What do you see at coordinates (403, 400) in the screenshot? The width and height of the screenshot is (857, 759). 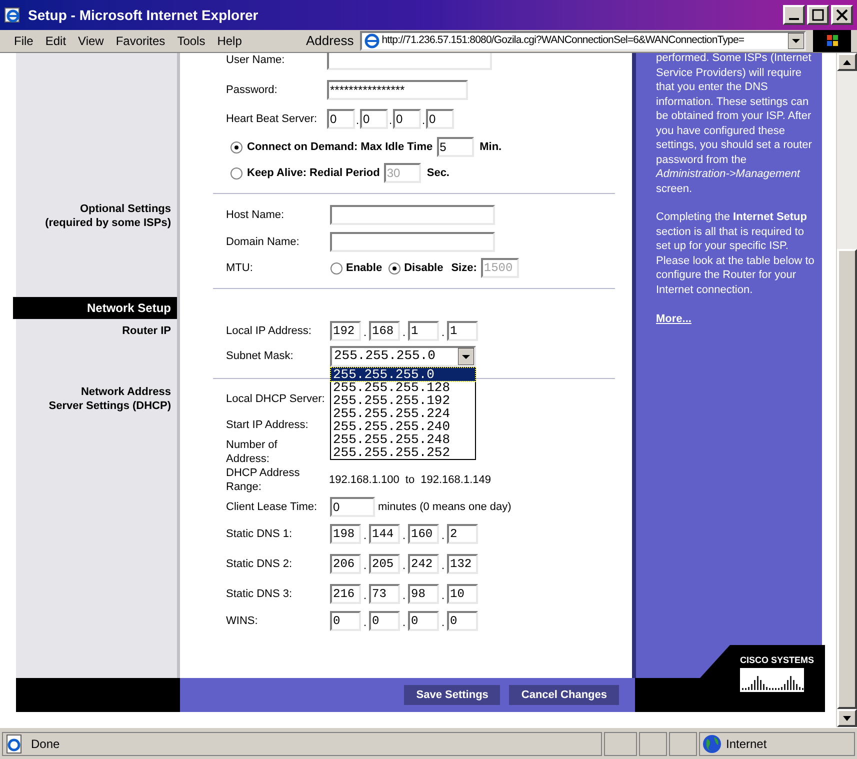 I see `list-option: 255.255.255.192` at bounding box center [403, 400].